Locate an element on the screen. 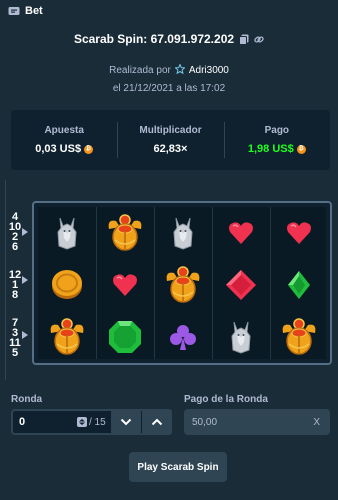 This screenshot has width=338, height=500. stat-payout-label: Pago is located at coordinates (277, 130).